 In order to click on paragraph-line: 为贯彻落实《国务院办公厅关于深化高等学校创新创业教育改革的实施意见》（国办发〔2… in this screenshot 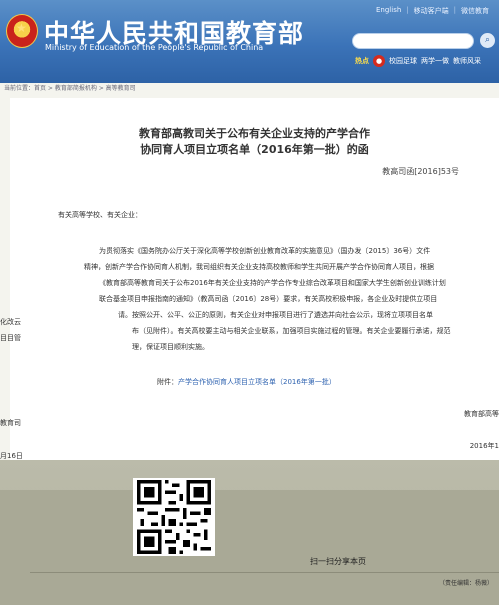, I will do `click(265, 251)`.